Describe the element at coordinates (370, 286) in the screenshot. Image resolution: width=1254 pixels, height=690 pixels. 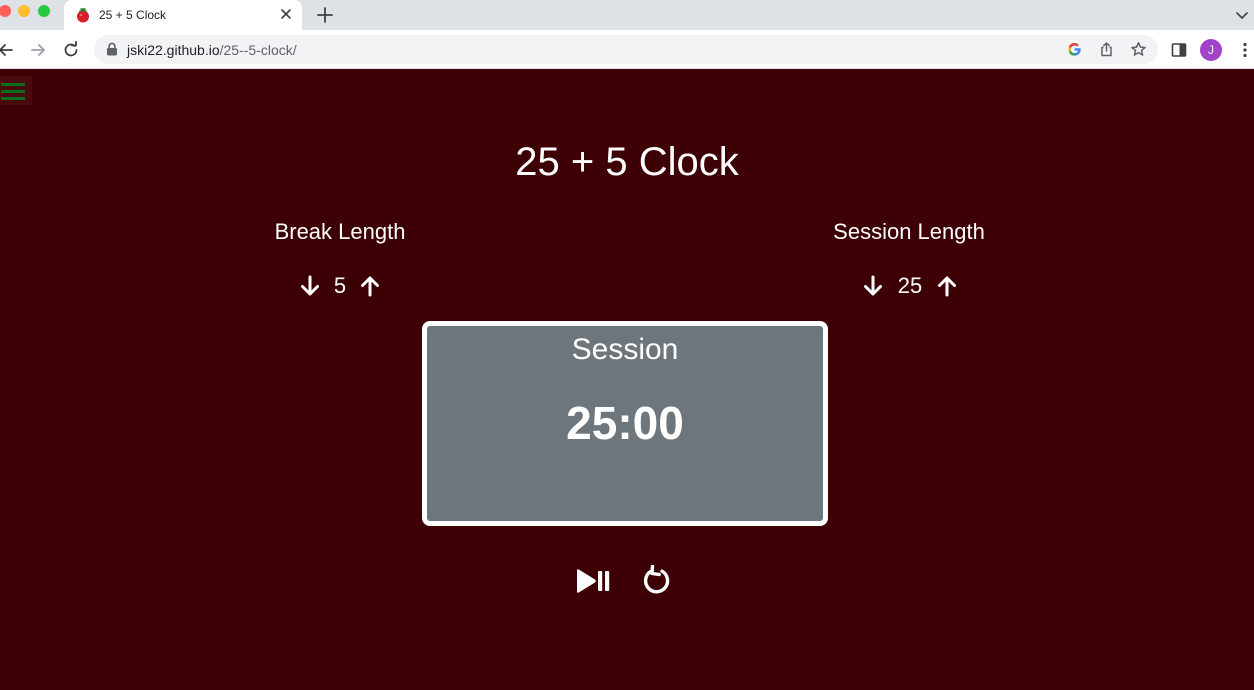
I see `break-increment-arrow-up-icon` at that location.